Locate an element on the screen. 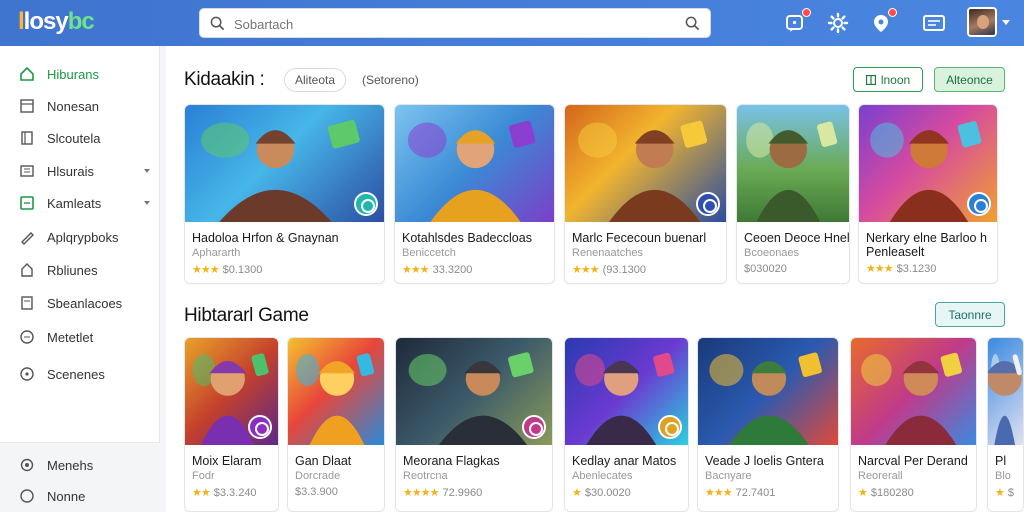  sidebar-item-label: Hiburans is located at coordinates (73, 74).